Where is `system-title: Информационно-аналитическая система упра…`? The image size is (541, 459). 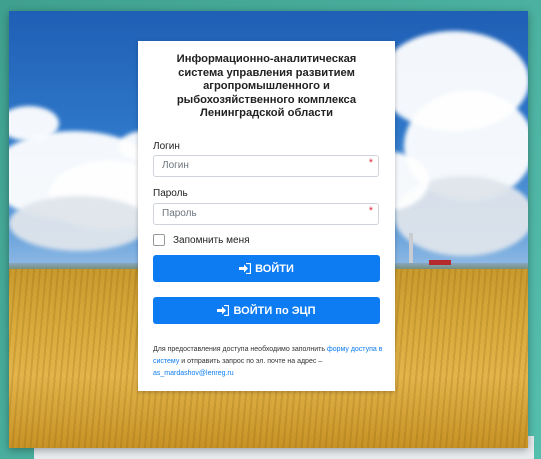 system-title: Информационно-аналитическая система упра… is located at coordinates (266, 86).